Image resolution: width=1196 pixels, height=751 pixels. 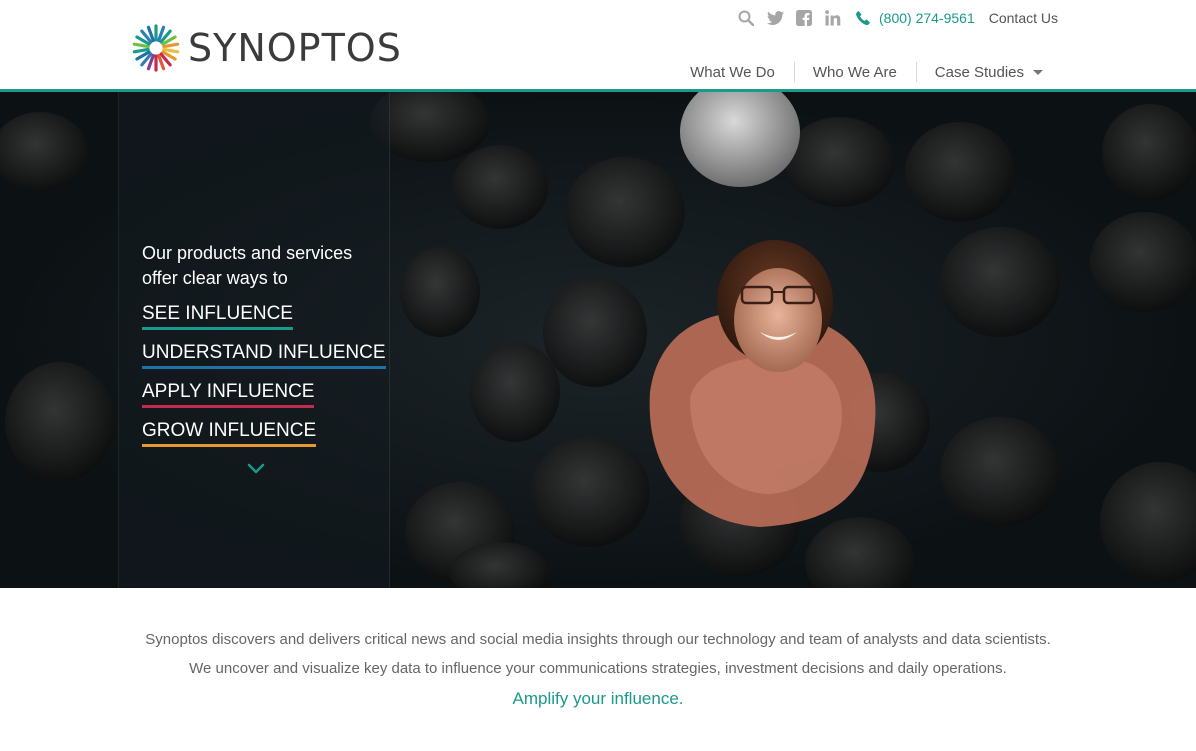 What do you see at coordinates (863, 18) in the screenshot?
I see `phone-icon` at bounding box center [863, 18].